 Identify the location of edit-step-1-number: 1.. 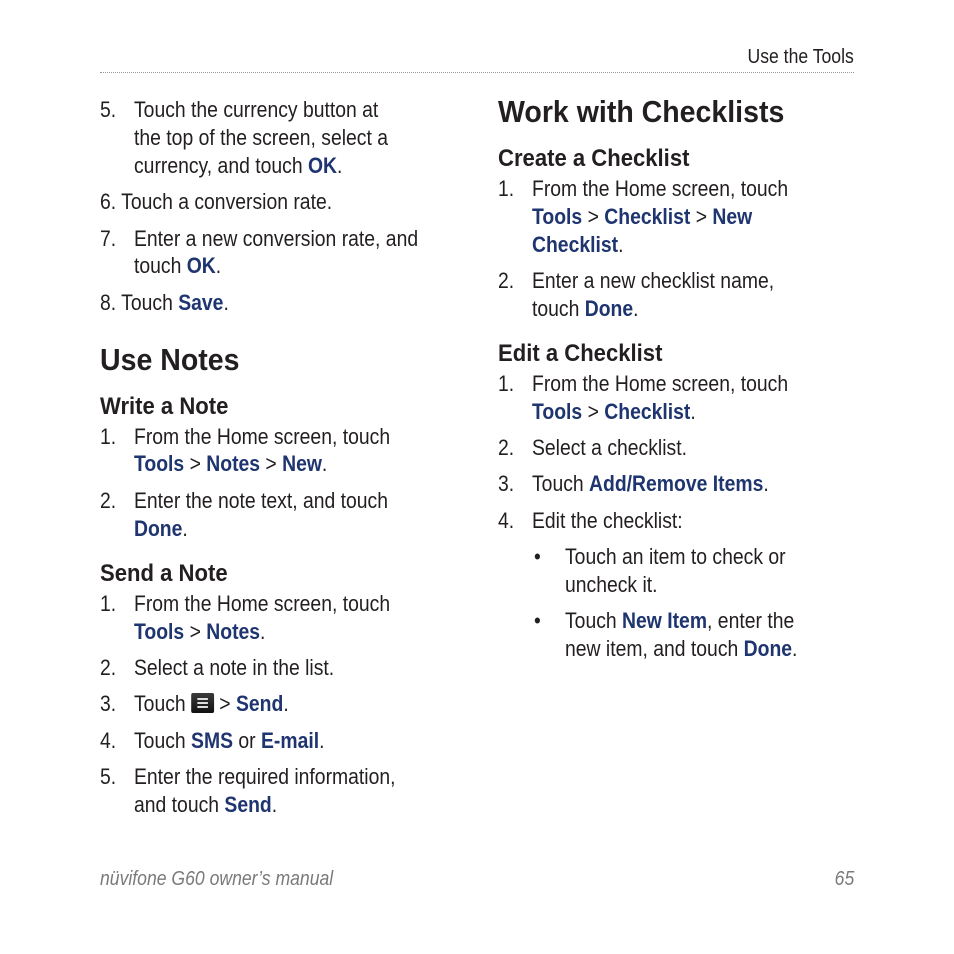
(506, 383).